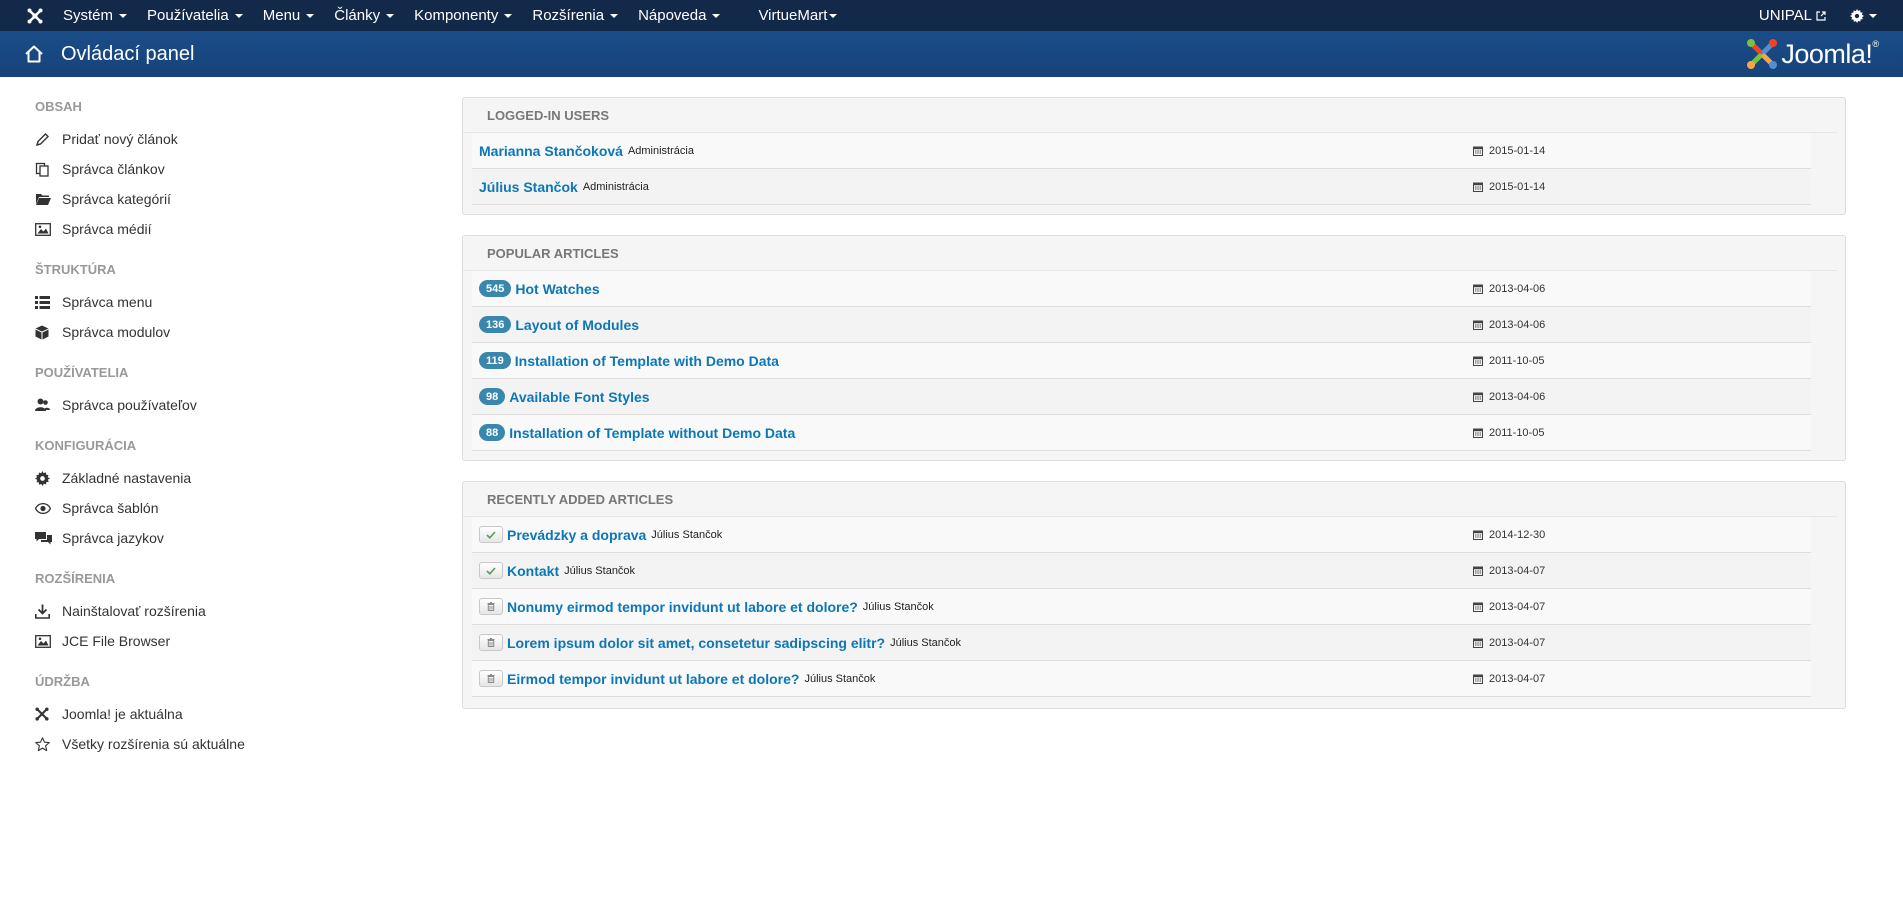  What do you see at coordinates (1509, 535) in the screenshot?
I see `item-date: 2014-12-30` at bounding box center [1509, 535].